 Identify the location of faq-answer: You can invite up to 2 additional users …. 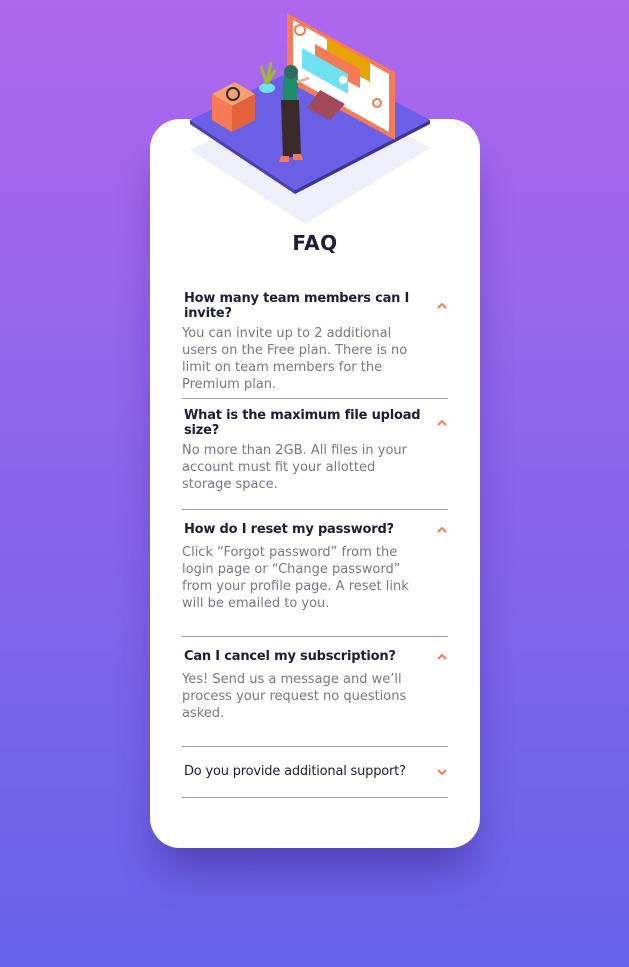
(295, 359).